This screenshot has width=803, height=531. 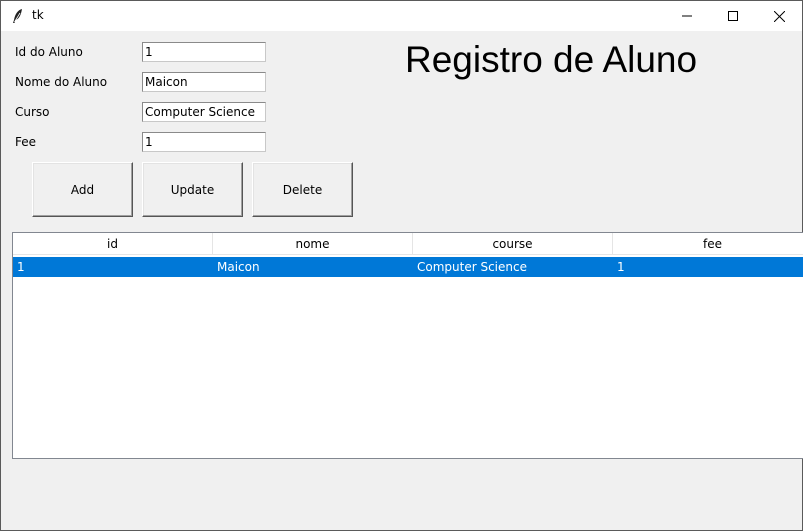 I want to click on course-label: Curso, so click(x=32, y=112).